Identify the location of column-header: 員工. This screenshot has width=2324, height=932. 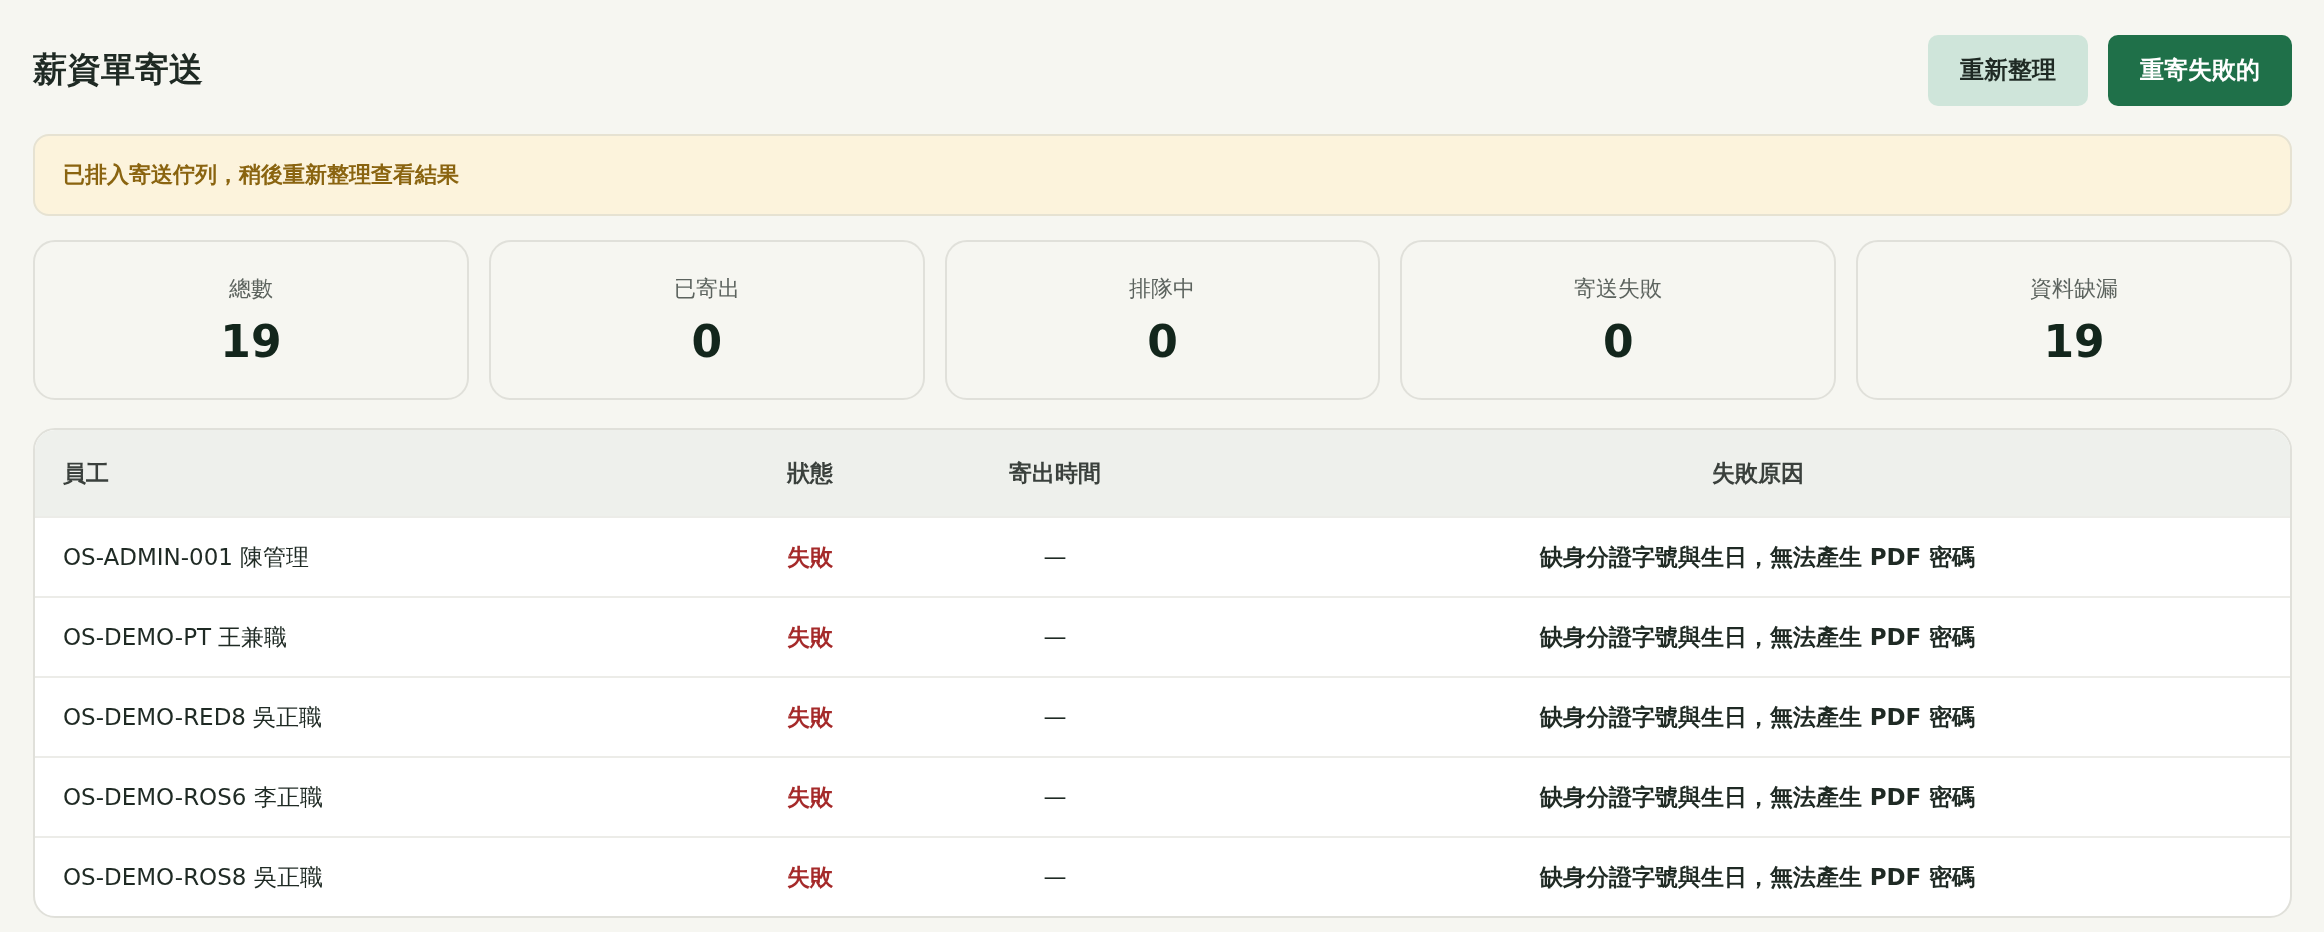
(86, 473).